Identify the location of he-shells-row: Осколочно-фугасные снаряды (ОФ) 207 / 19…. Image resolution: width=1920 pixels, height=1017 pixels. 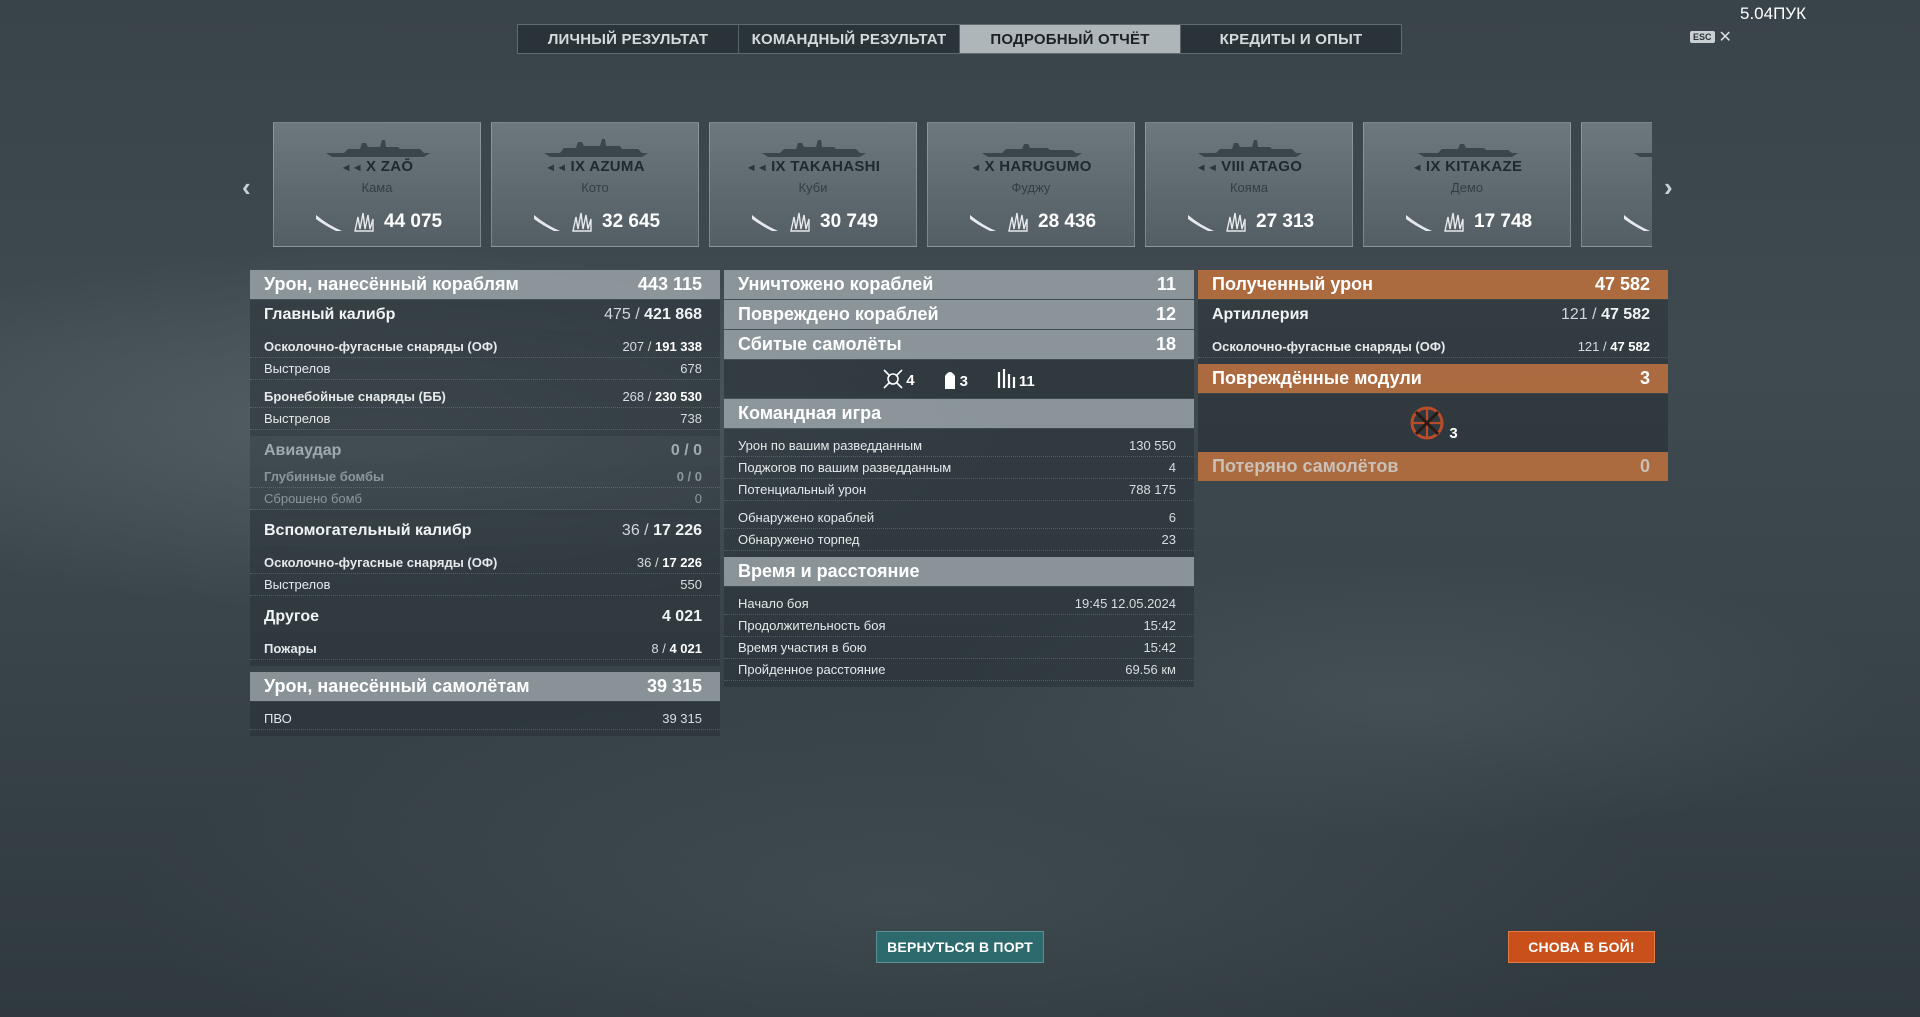
(485, 347).